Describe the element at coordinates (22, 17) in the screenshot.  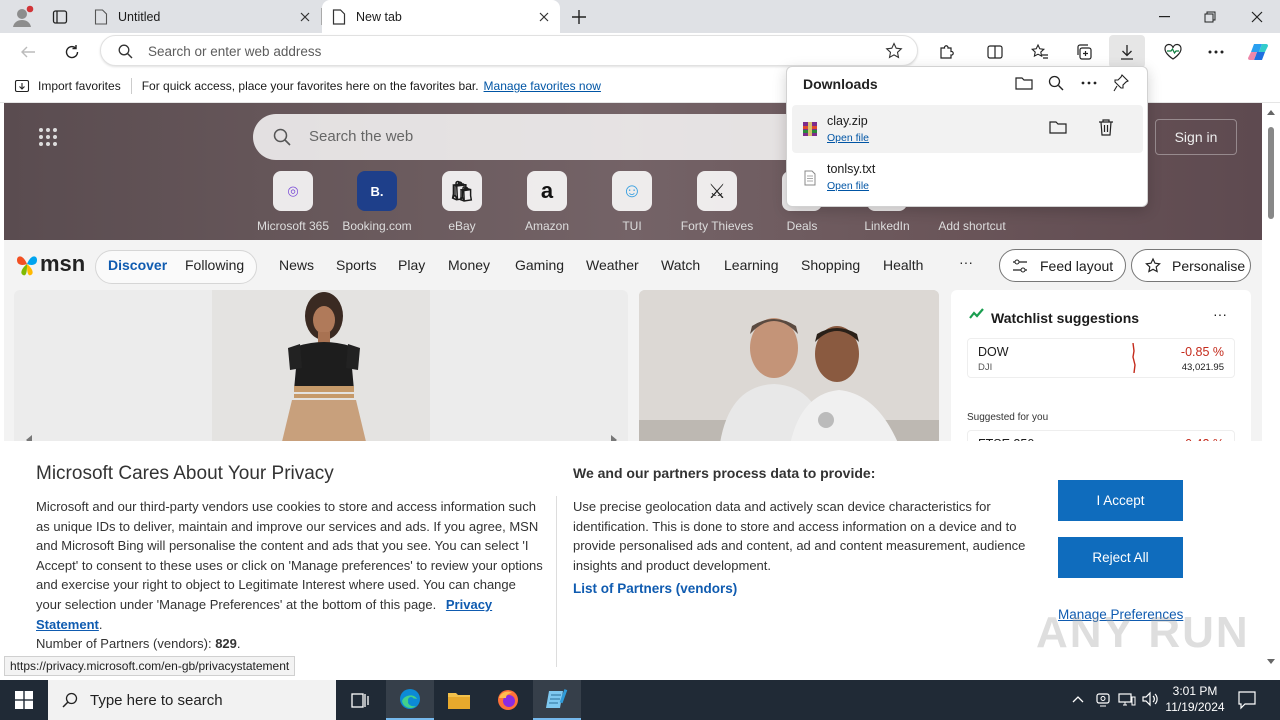
I see `profile-avatar` at that location.